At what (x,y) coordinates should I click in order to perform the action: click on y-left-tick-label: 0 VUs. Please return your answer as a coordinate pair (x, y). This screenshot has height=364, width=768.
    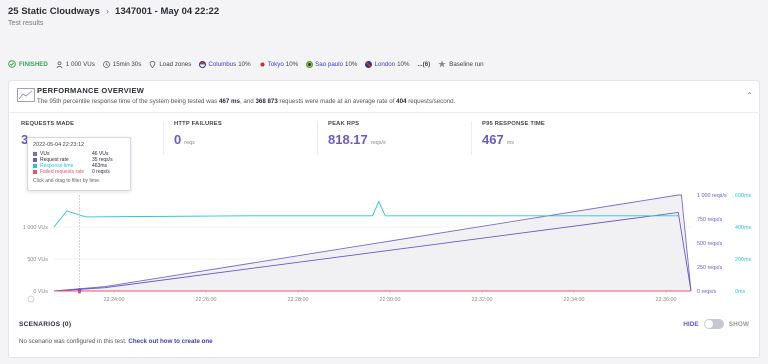
    Looking at the image, I should click on (40, 292).